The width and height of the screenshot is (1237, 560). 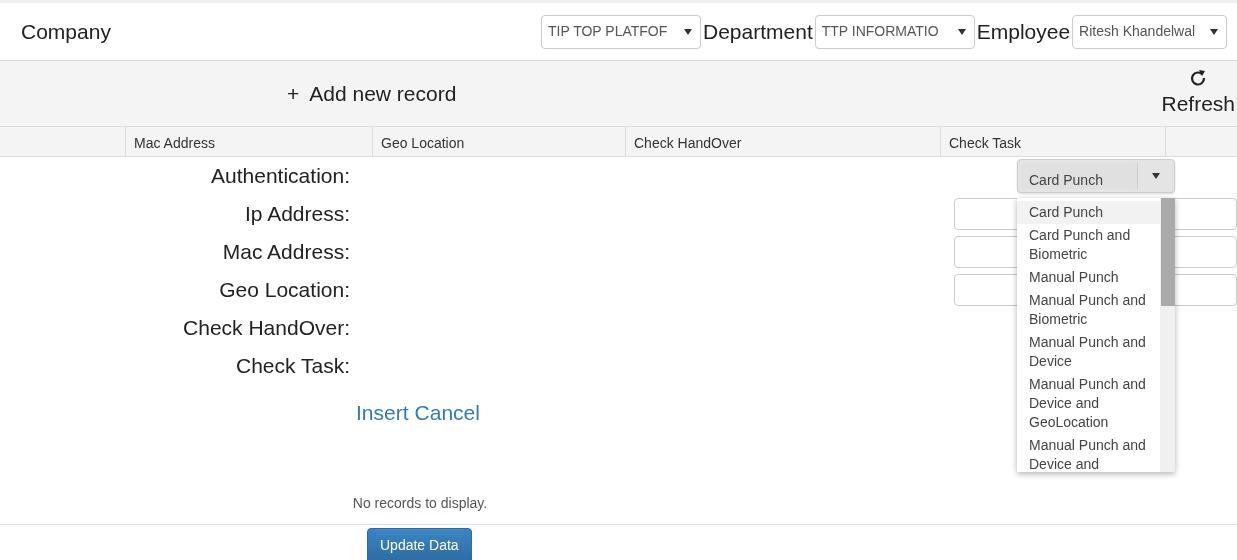 What do you see at coordinates (1023, 31) in the screenshot?
I see `filter-label: Employee` at bounding box center [1023, 31].